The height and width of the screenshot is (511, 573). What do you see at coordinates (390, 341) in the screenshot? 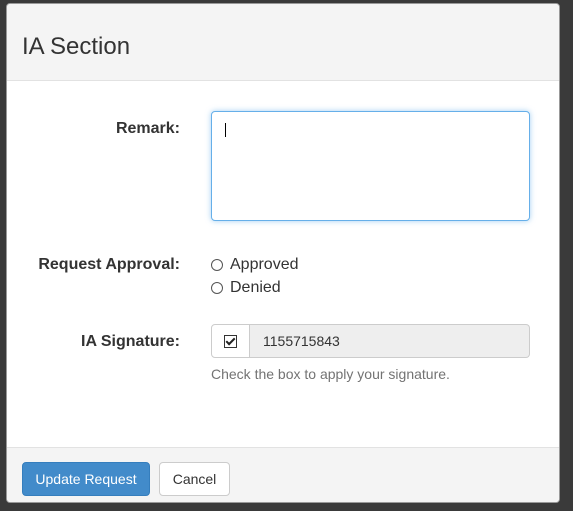
I see `ia-signature-field: 1155715843` at bounding box center [390, 341].